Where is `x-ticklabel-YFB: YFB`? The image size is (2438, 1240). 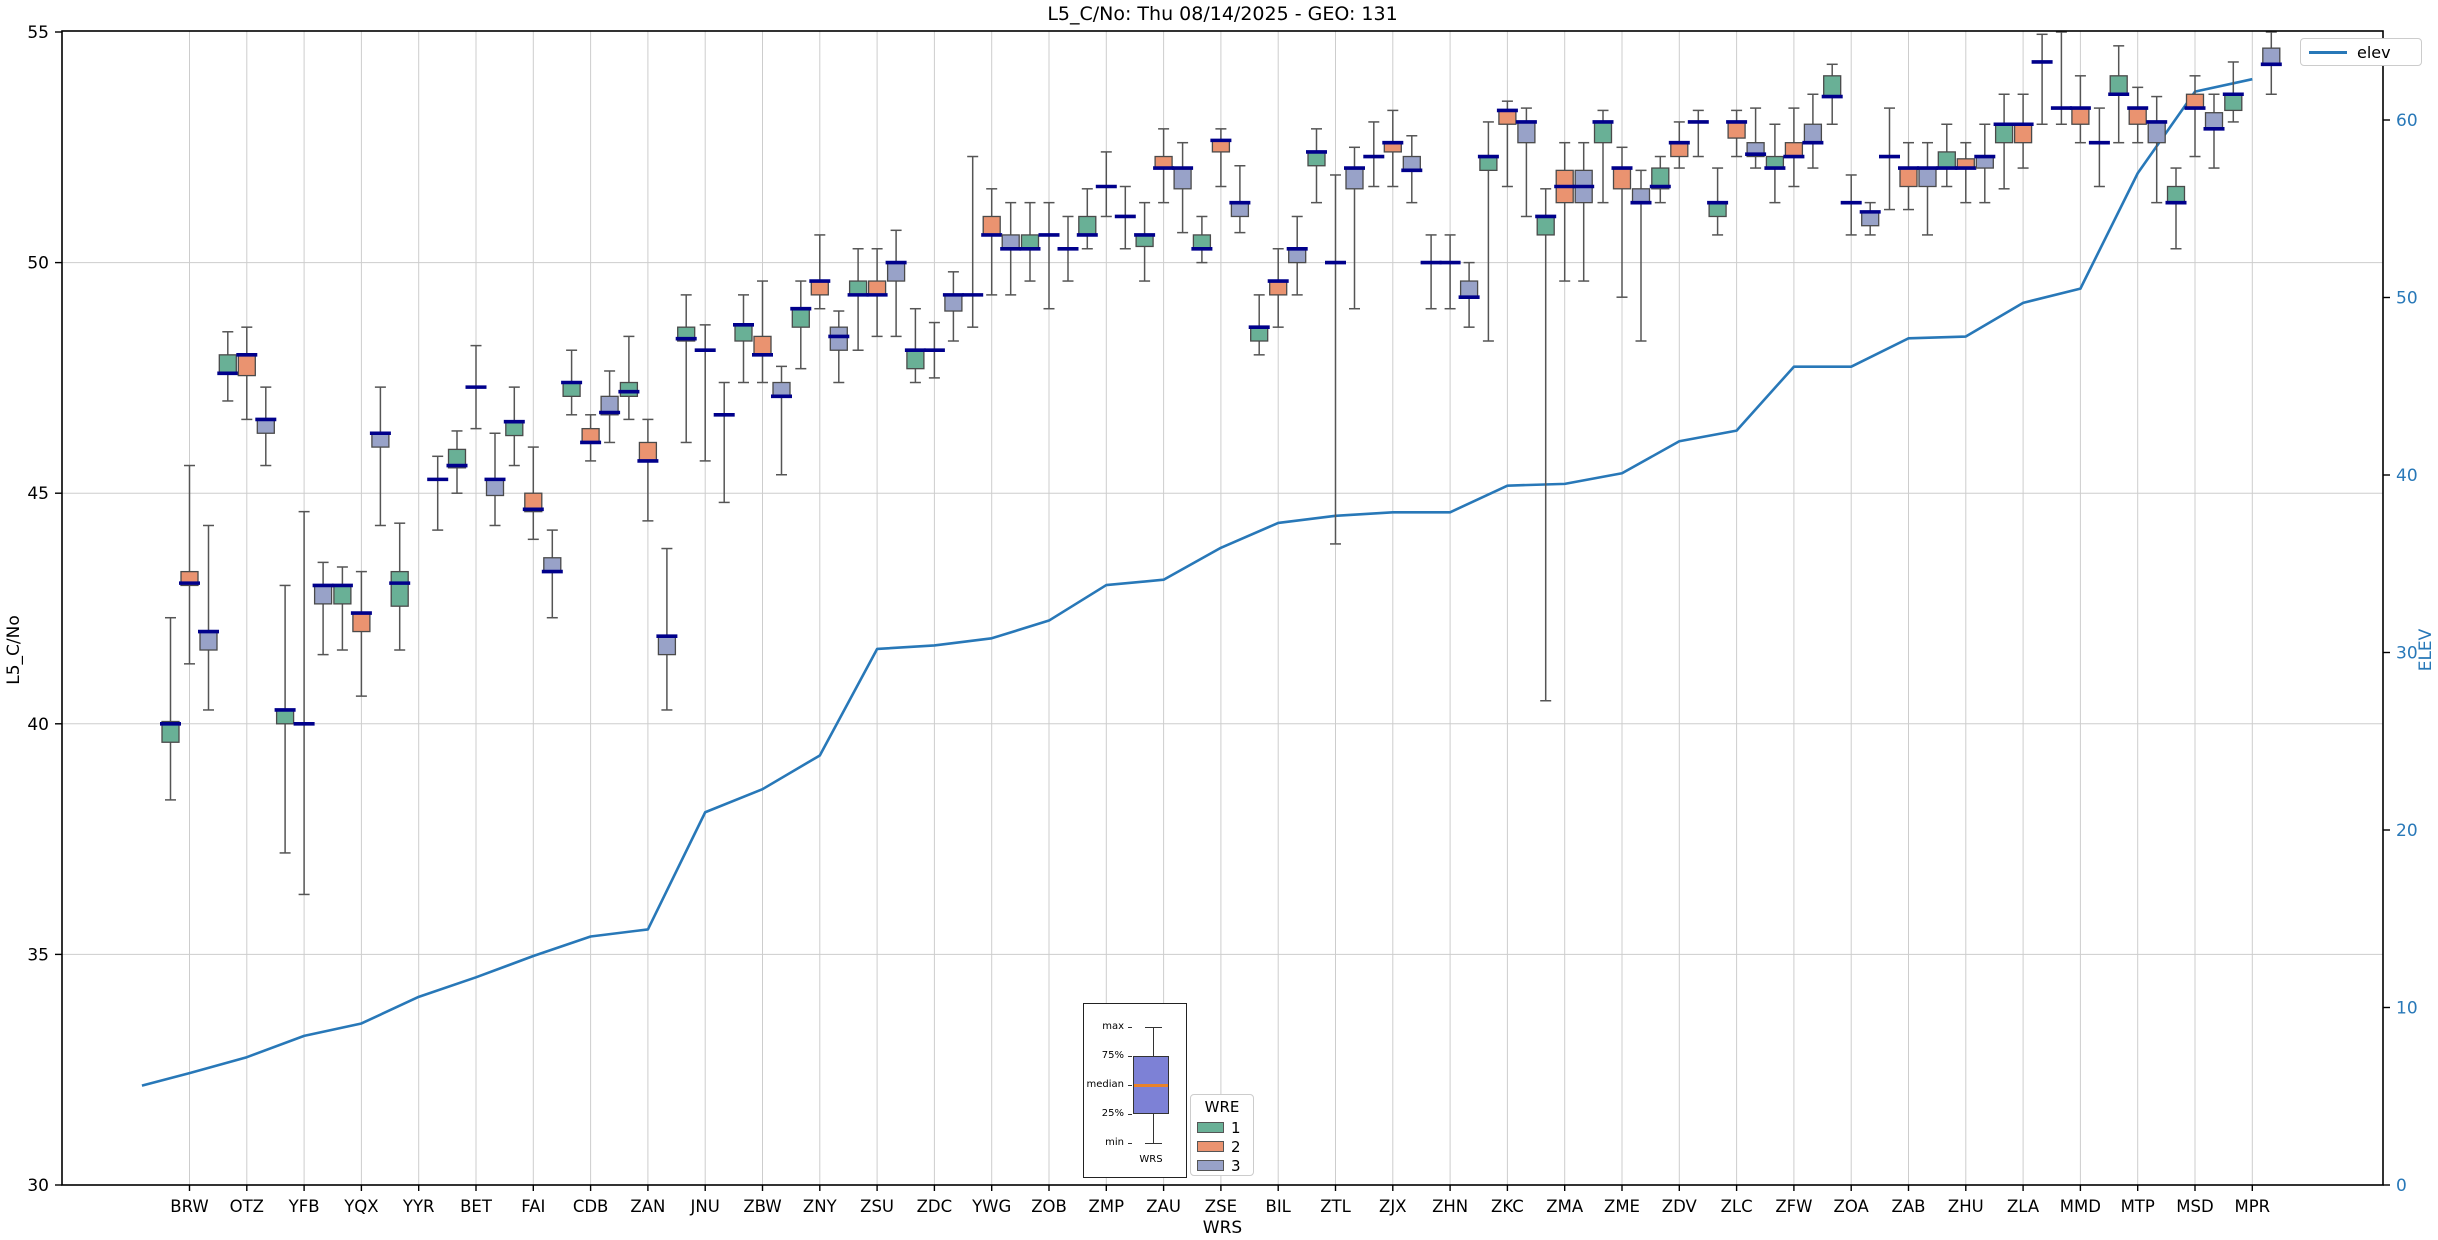 x-ticklabel-YFB: YFB is located at coordinates (304, 1206).